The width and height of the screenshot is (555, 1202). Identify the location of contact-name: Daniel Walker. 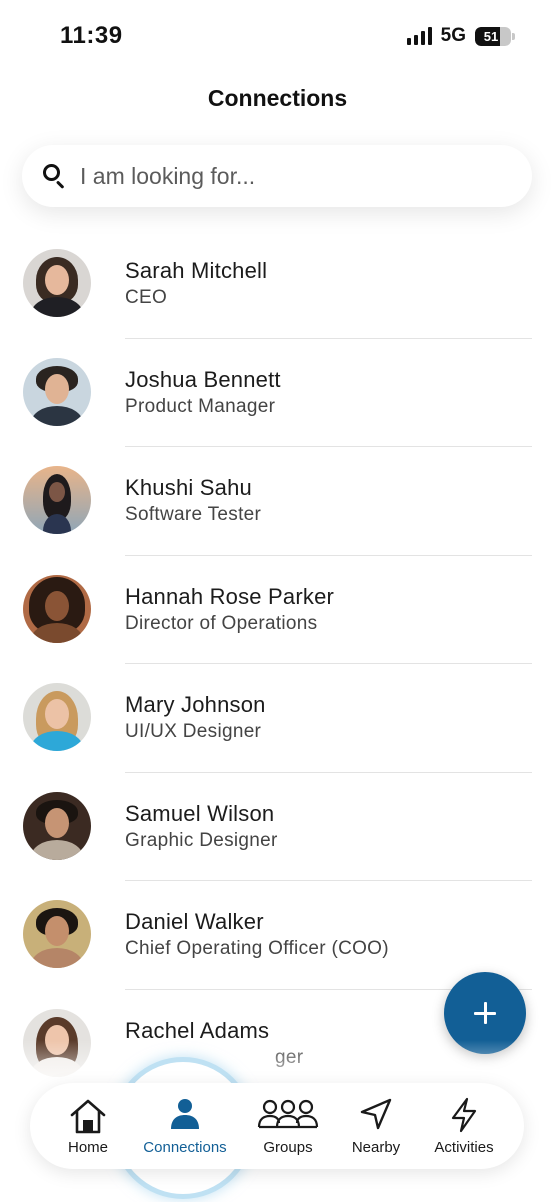
(194, 921).